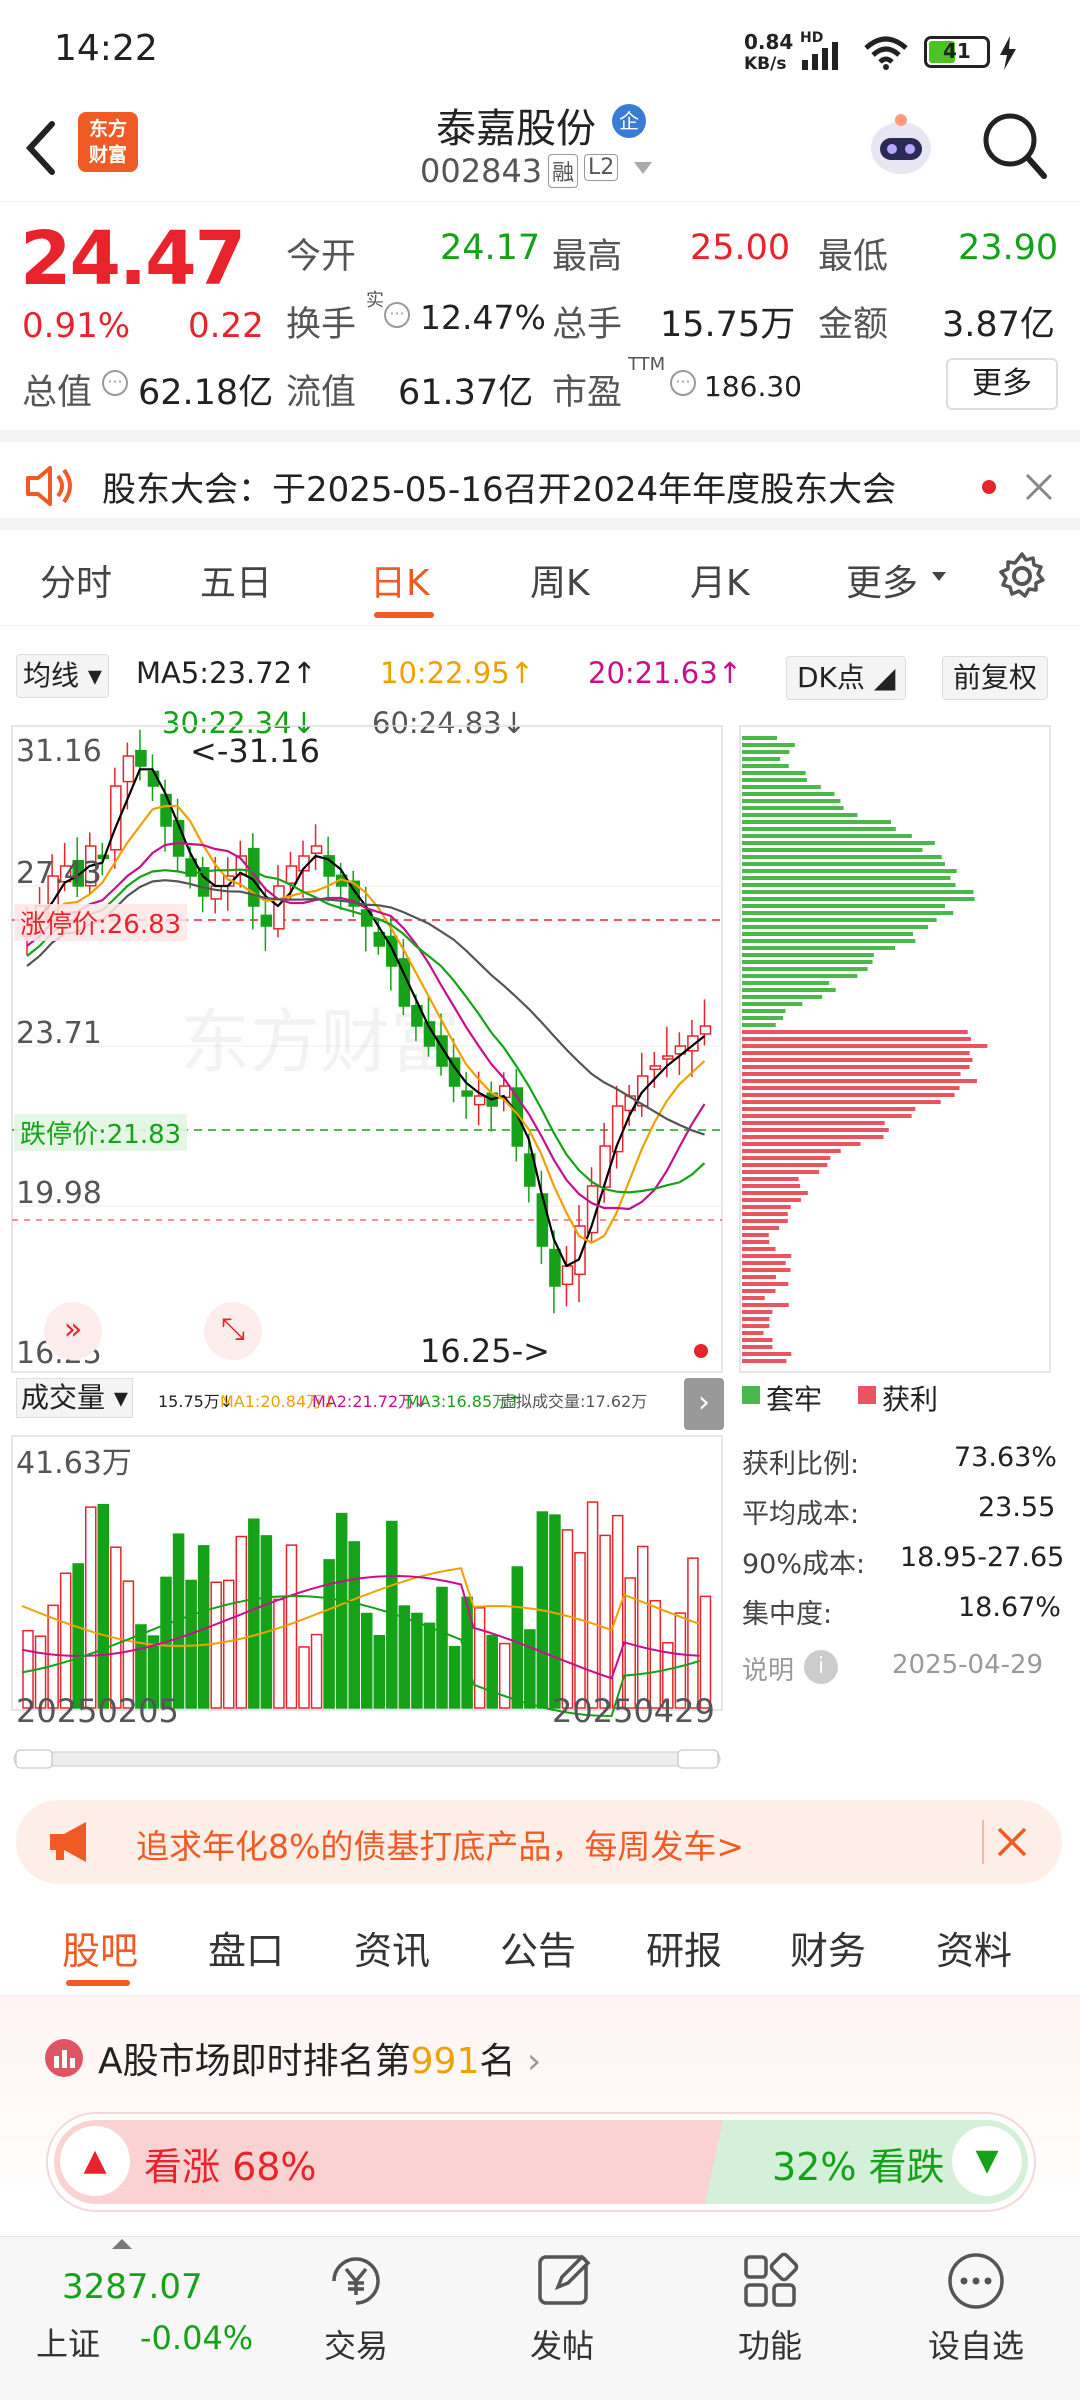  What do you see at coordinates (233, 1331) in the screenshot?
I see `fullscreen-icon: ⤡` at bounding box center [233, 1331].